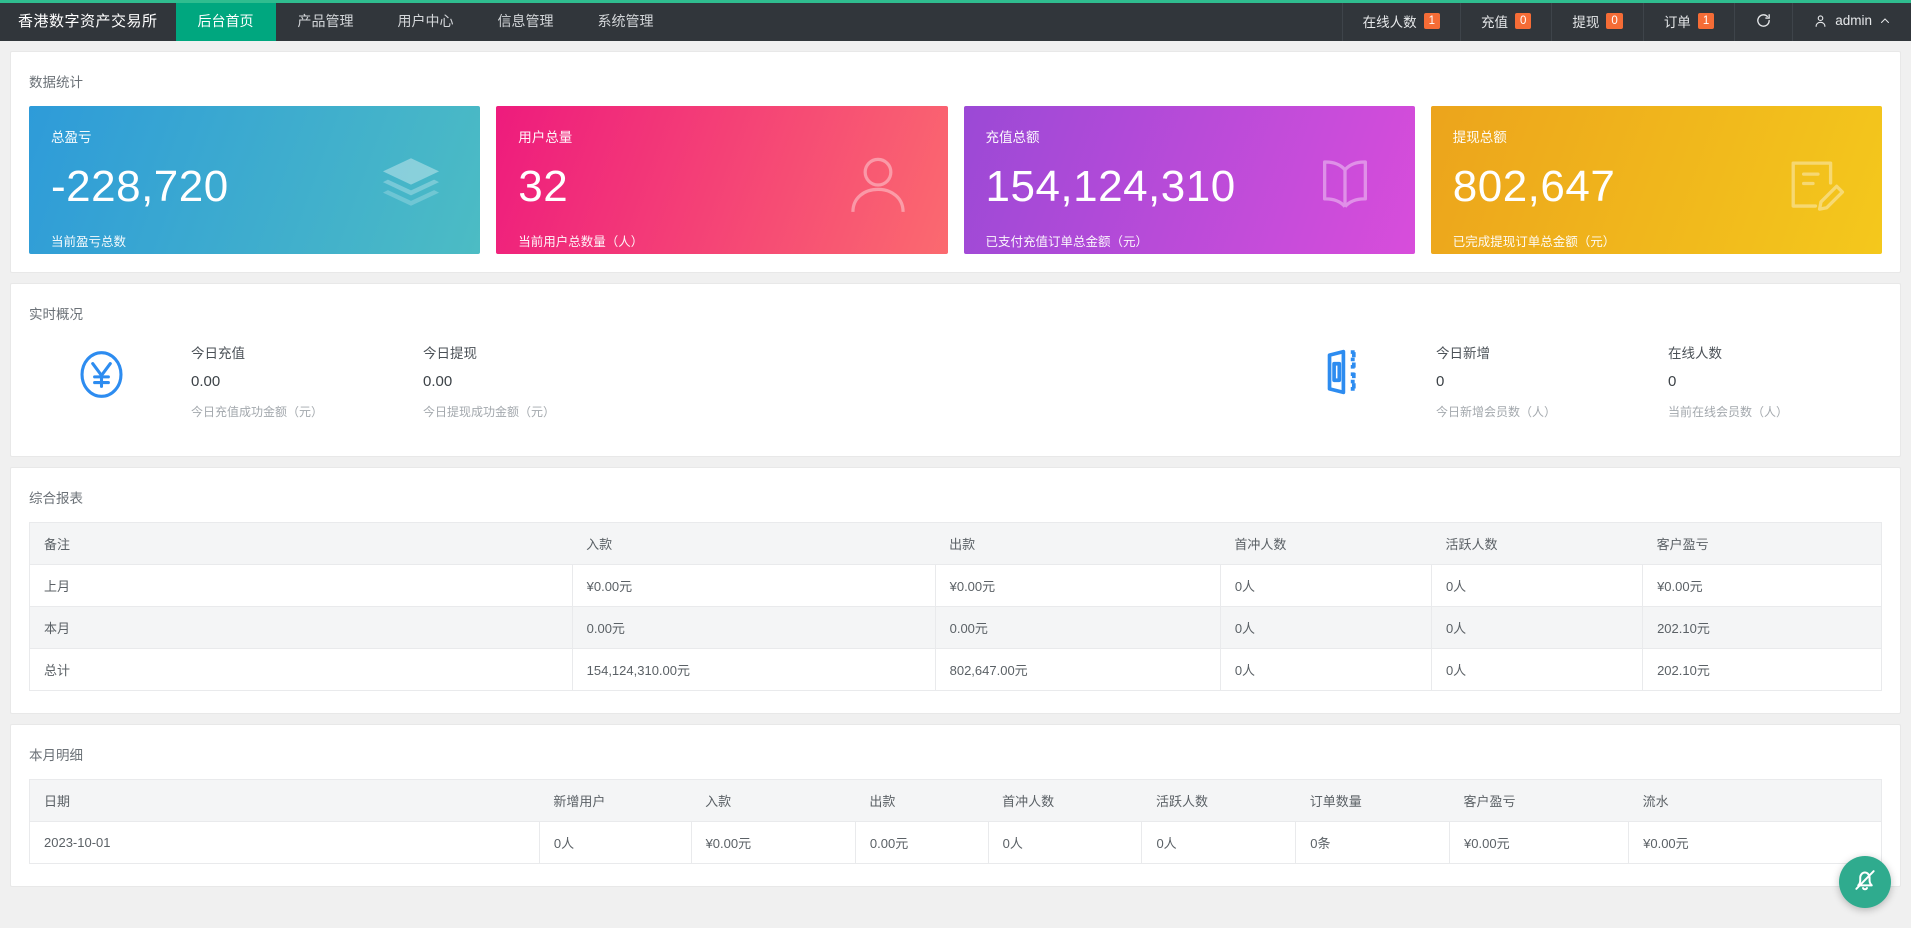 This screenshot has width=1911, height=928. Describe the element at coordinates (581, 242) in the screenshot. I see `stat-card-sub: 当前用户总数量（人）` at that location.